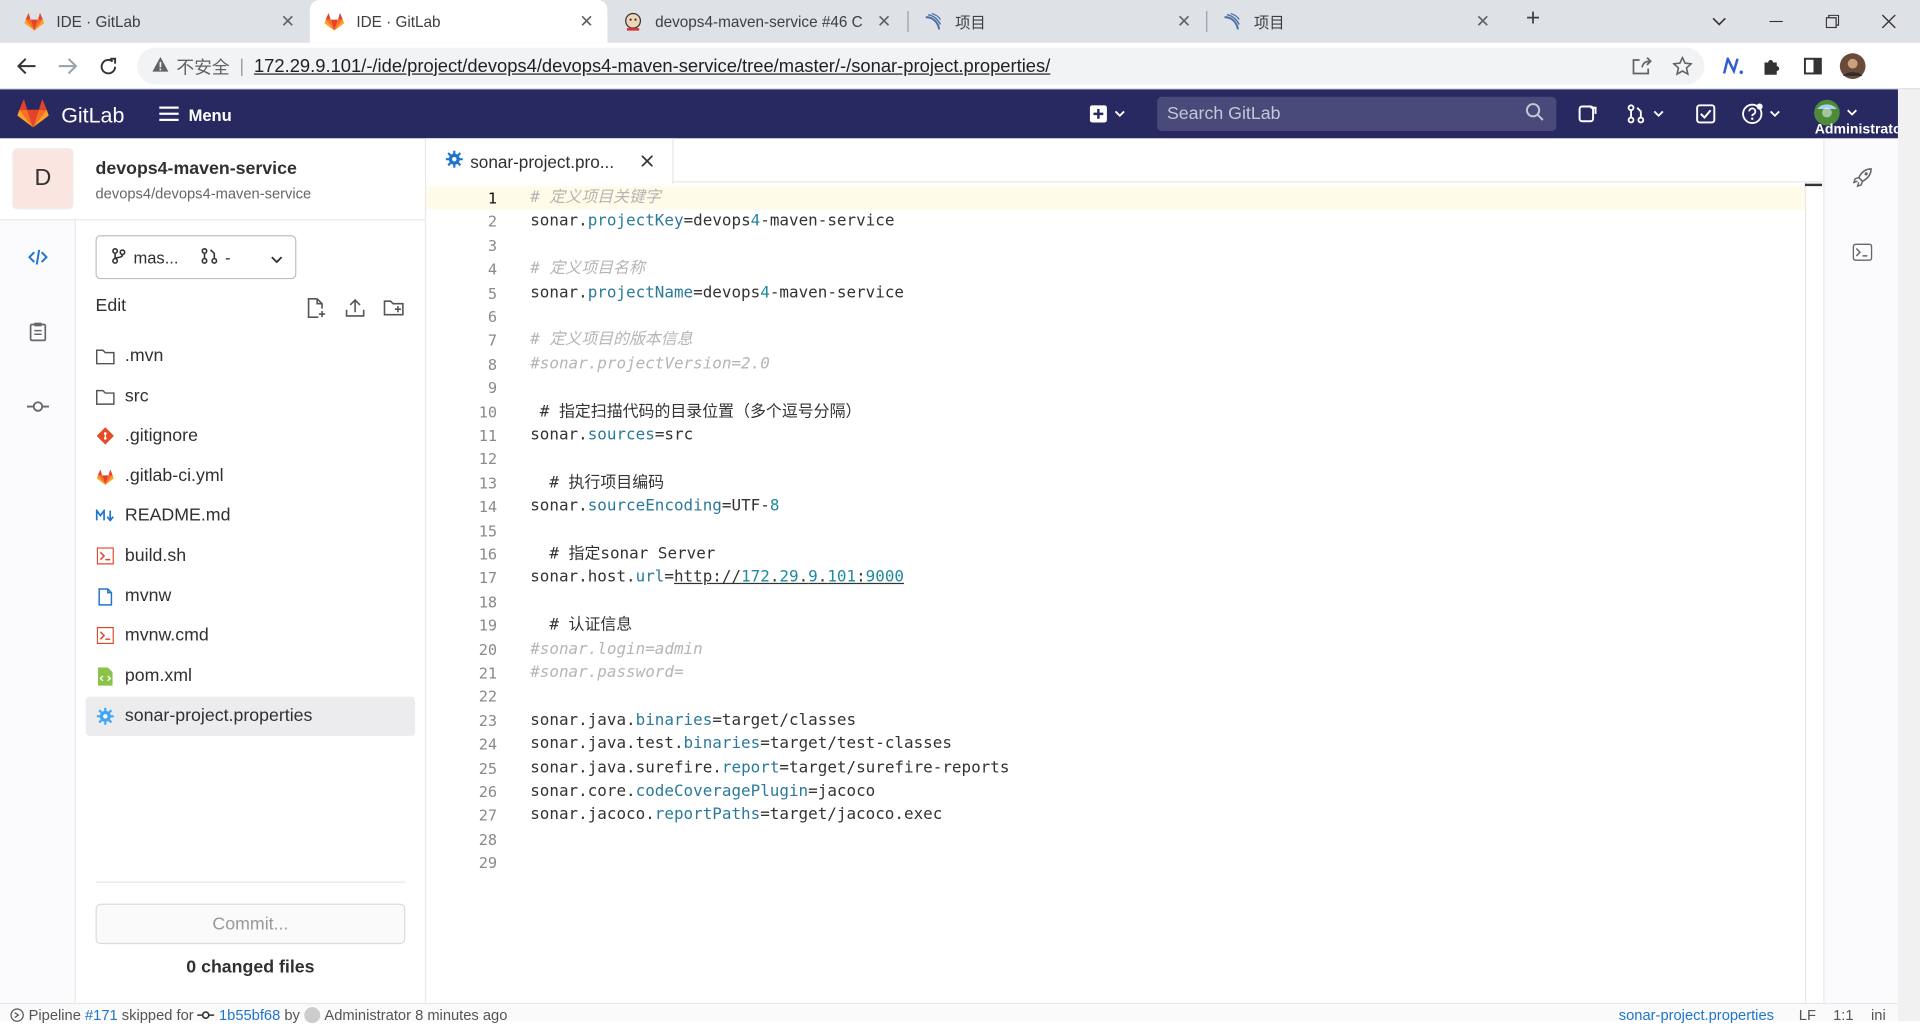 The image size is (1920, 1024). I want to click on project-path: devops4/devops4-maven-service, so click(204, 193).